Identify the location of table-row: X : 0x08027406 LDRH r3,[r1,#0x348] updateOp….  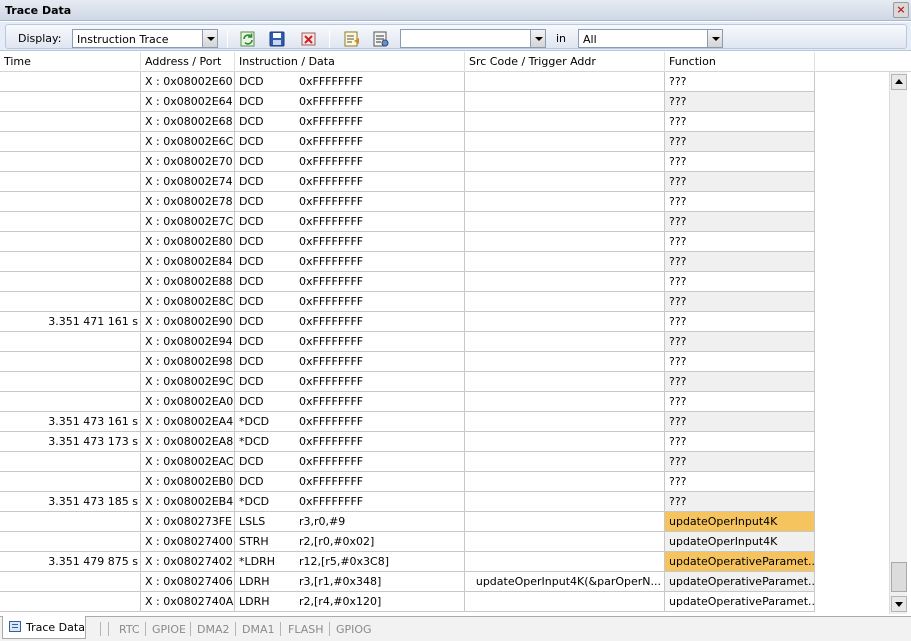
(444, 582).